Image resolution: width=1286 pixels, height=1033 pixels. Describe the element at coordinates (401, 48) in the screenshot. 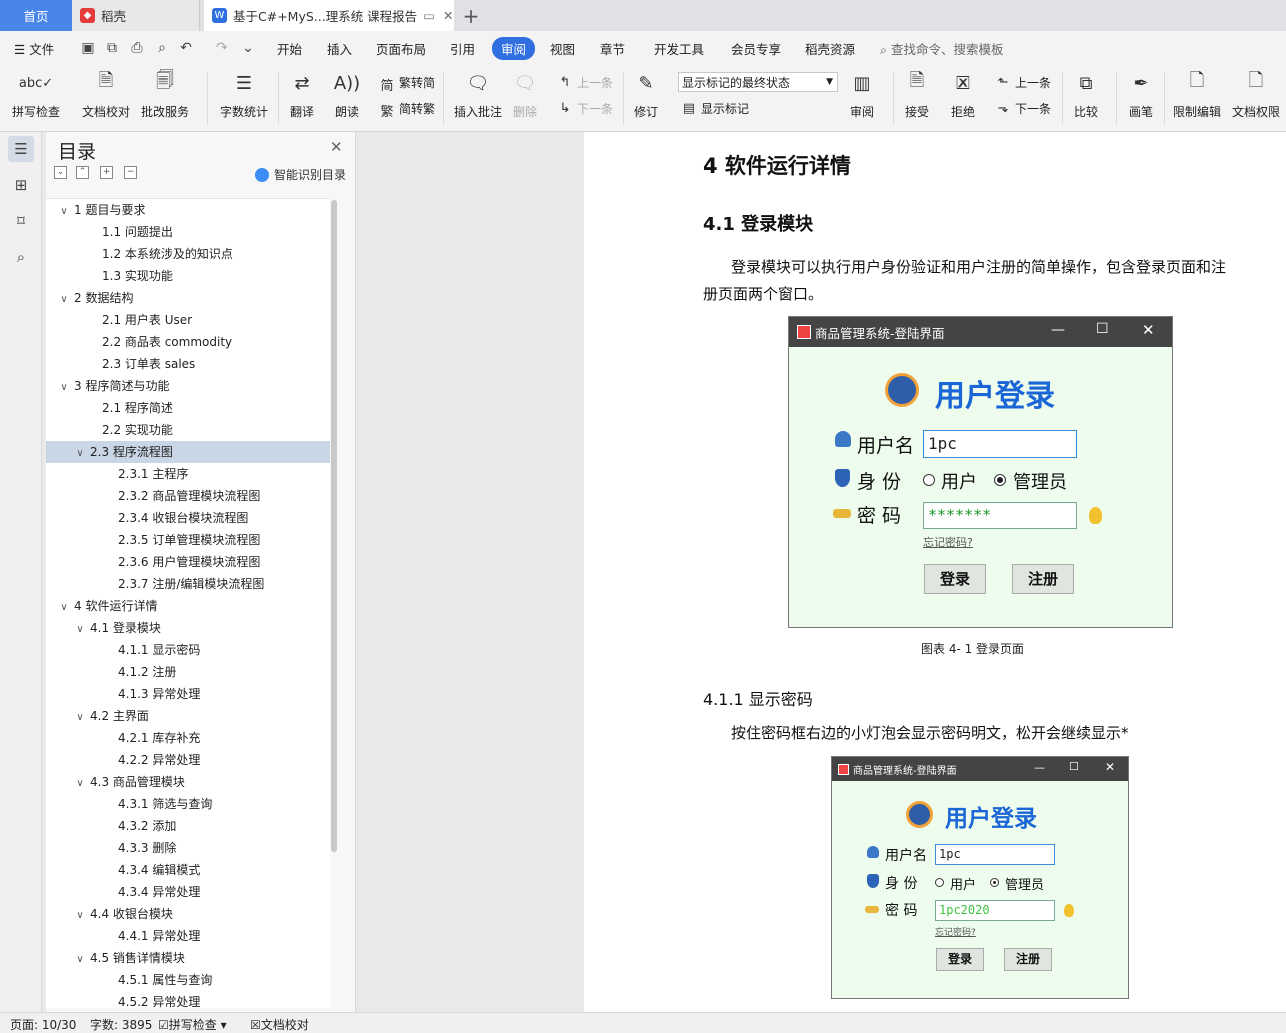

I see `menu-layout: 页面布局` at that location.